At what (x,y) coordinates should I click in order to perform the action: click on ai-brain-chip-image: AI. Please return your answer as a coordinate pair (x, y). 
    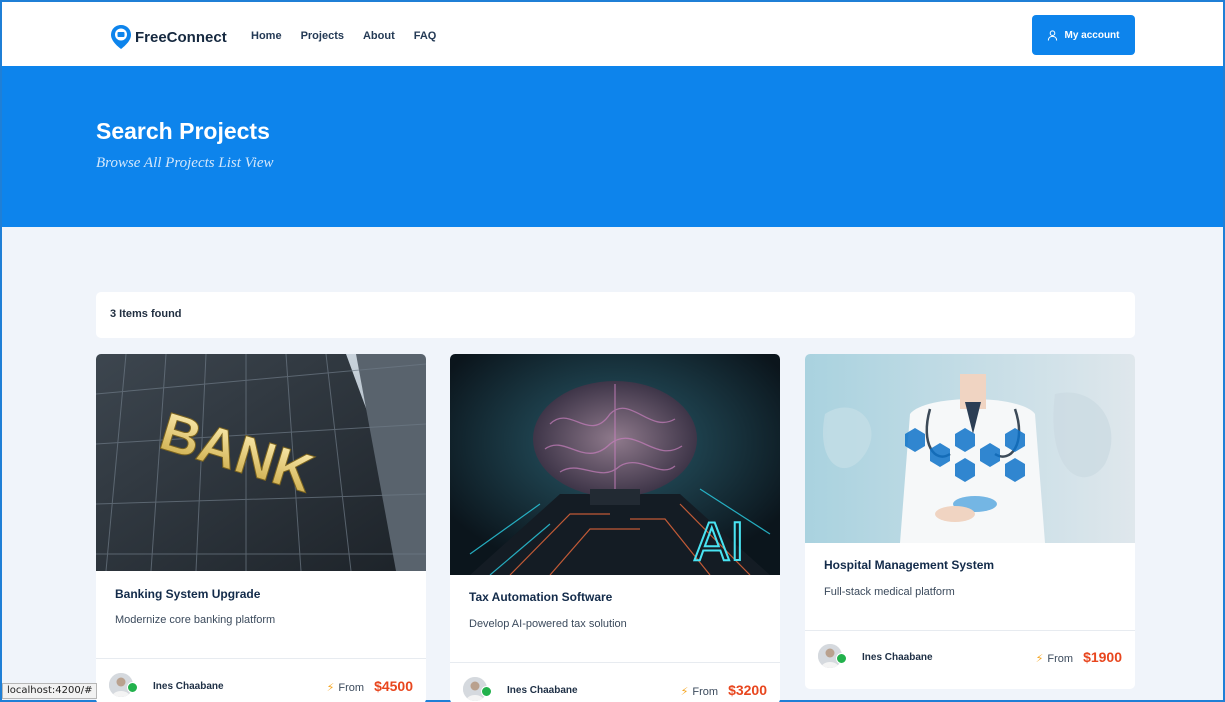
    Looking at the image, I should click on (615, 464).